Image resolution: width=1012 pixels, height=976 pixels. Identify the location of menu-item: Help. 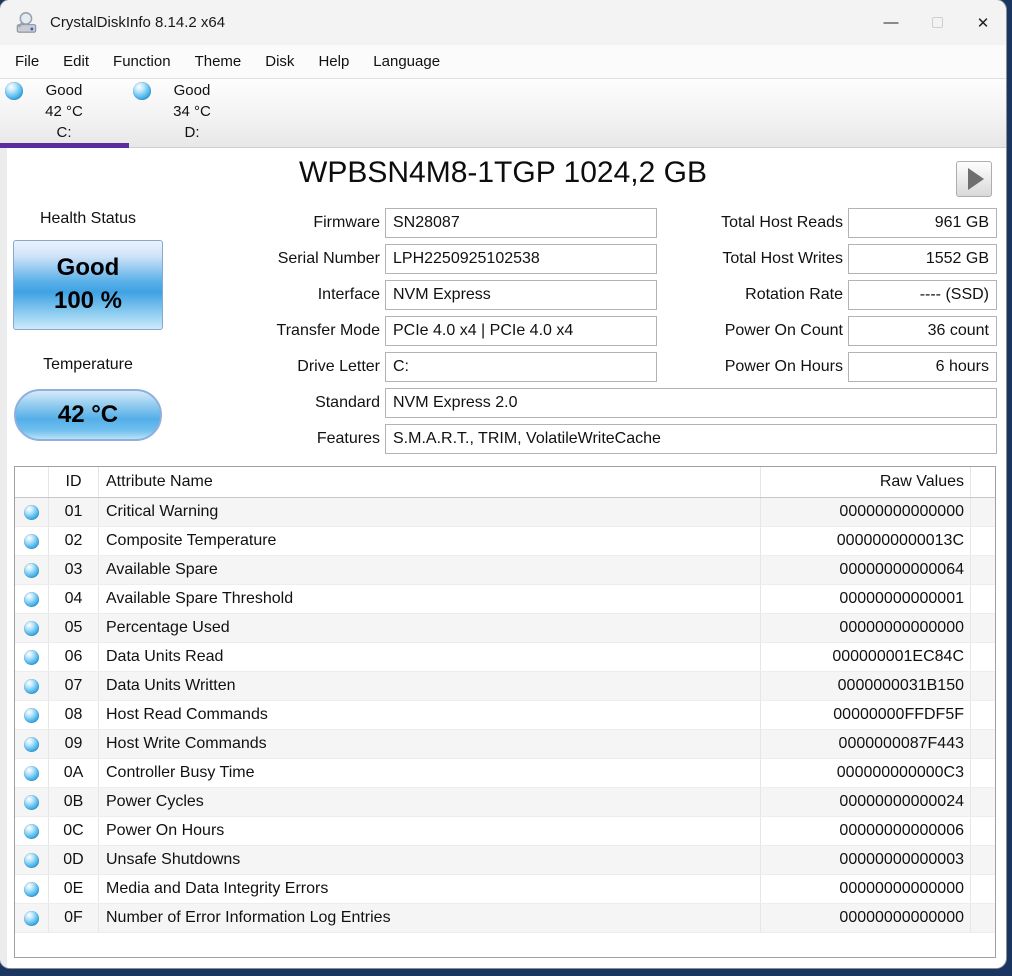
(333, 61).